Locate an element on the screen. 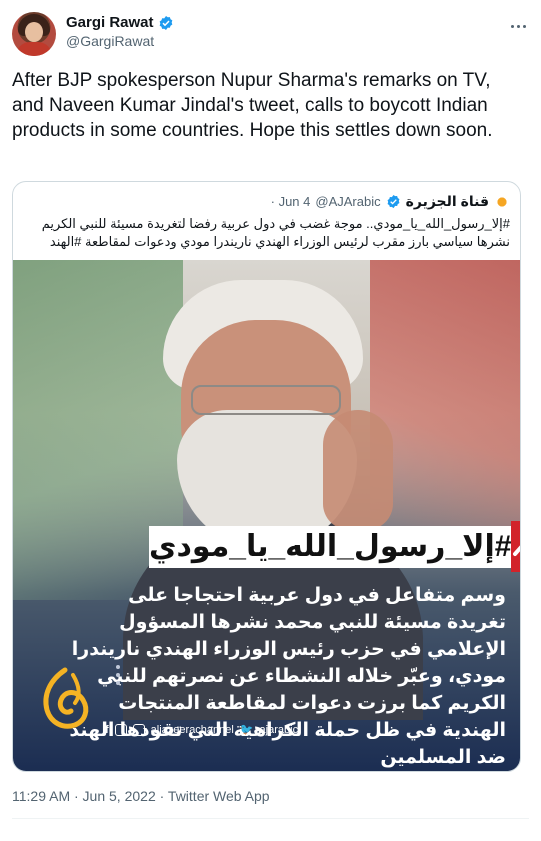 Image resolution: width=541 pixels, height=841 pixels. tweet-header: Gargi Rawat @GargiRawat is located at coordinates (270, 34).